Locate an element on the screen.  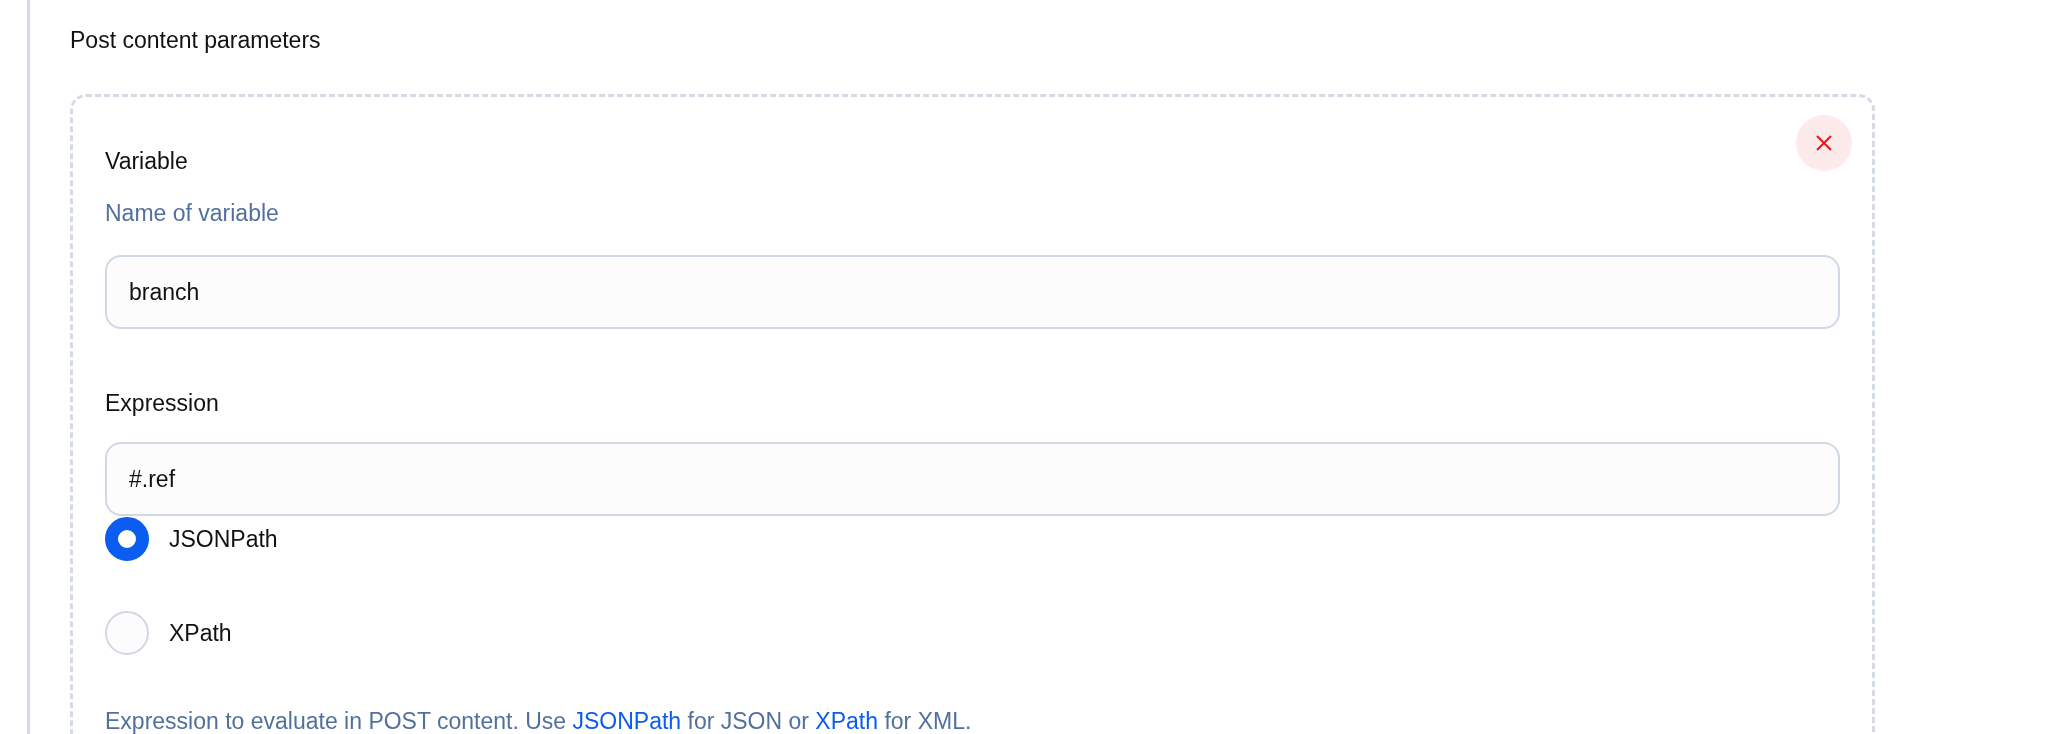
radio-label: JSONPath is located at coordinates (223, 539).